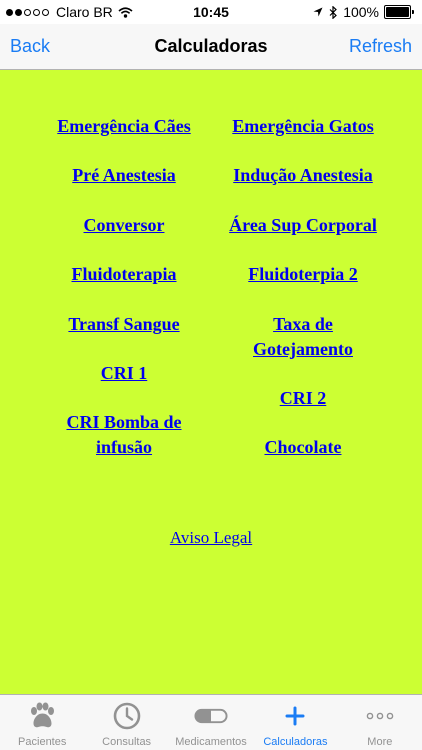 Image resolution: width=422 pixels, height=750 pixels. I want to click on status-bar: Claro BR 10:45 100%, so click(211, 12).